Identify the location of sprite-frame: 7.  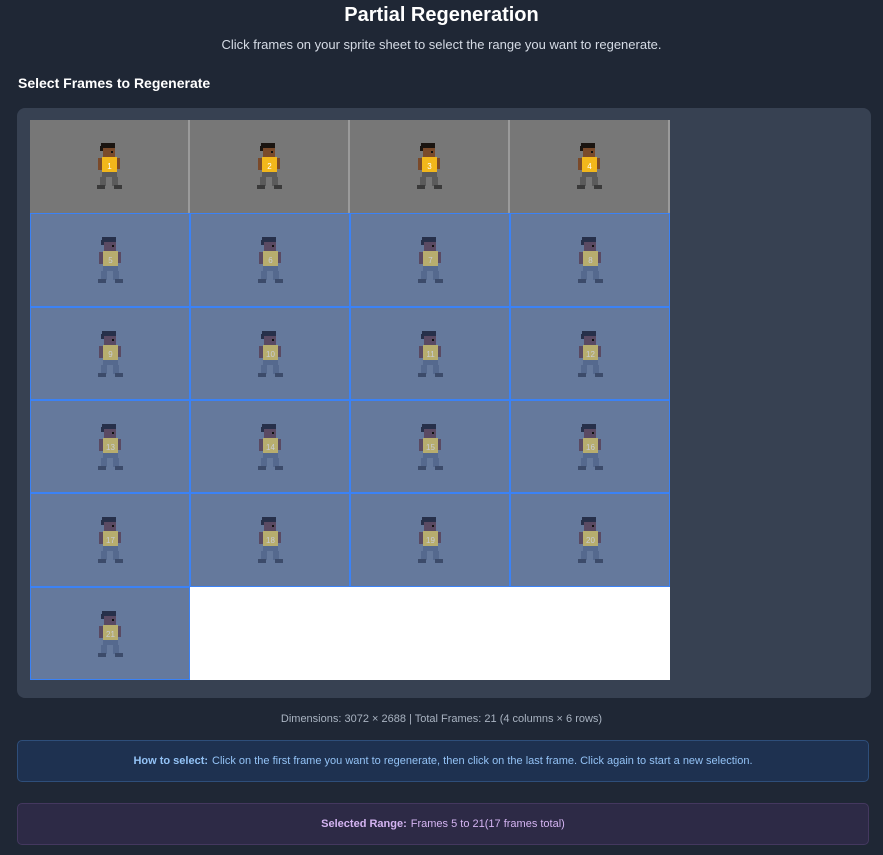
(430, 260).